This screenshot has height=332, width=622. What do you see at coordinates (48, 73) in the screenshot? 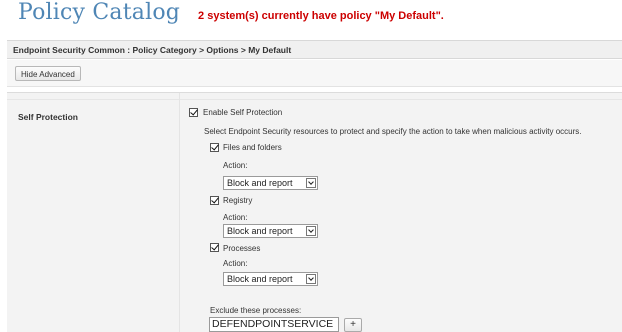
I see `hide-advanced-button: Hide Advanced` at bounding box center [48, 73].